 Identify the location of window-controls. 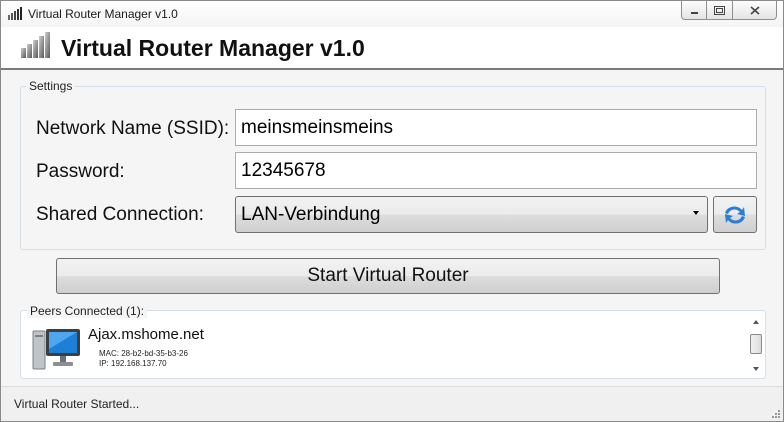
(729, 10).